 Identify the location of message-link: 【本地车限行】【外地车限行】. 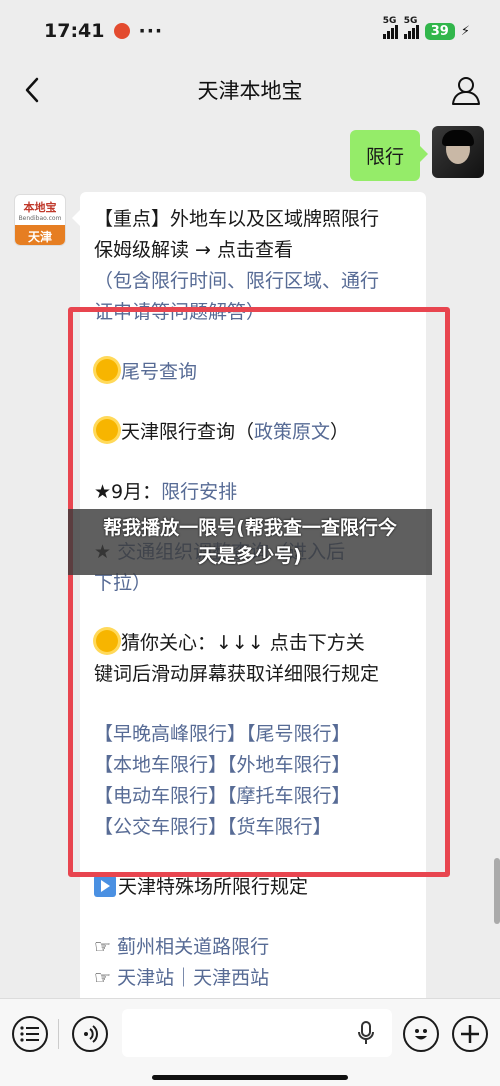
(222, 765).